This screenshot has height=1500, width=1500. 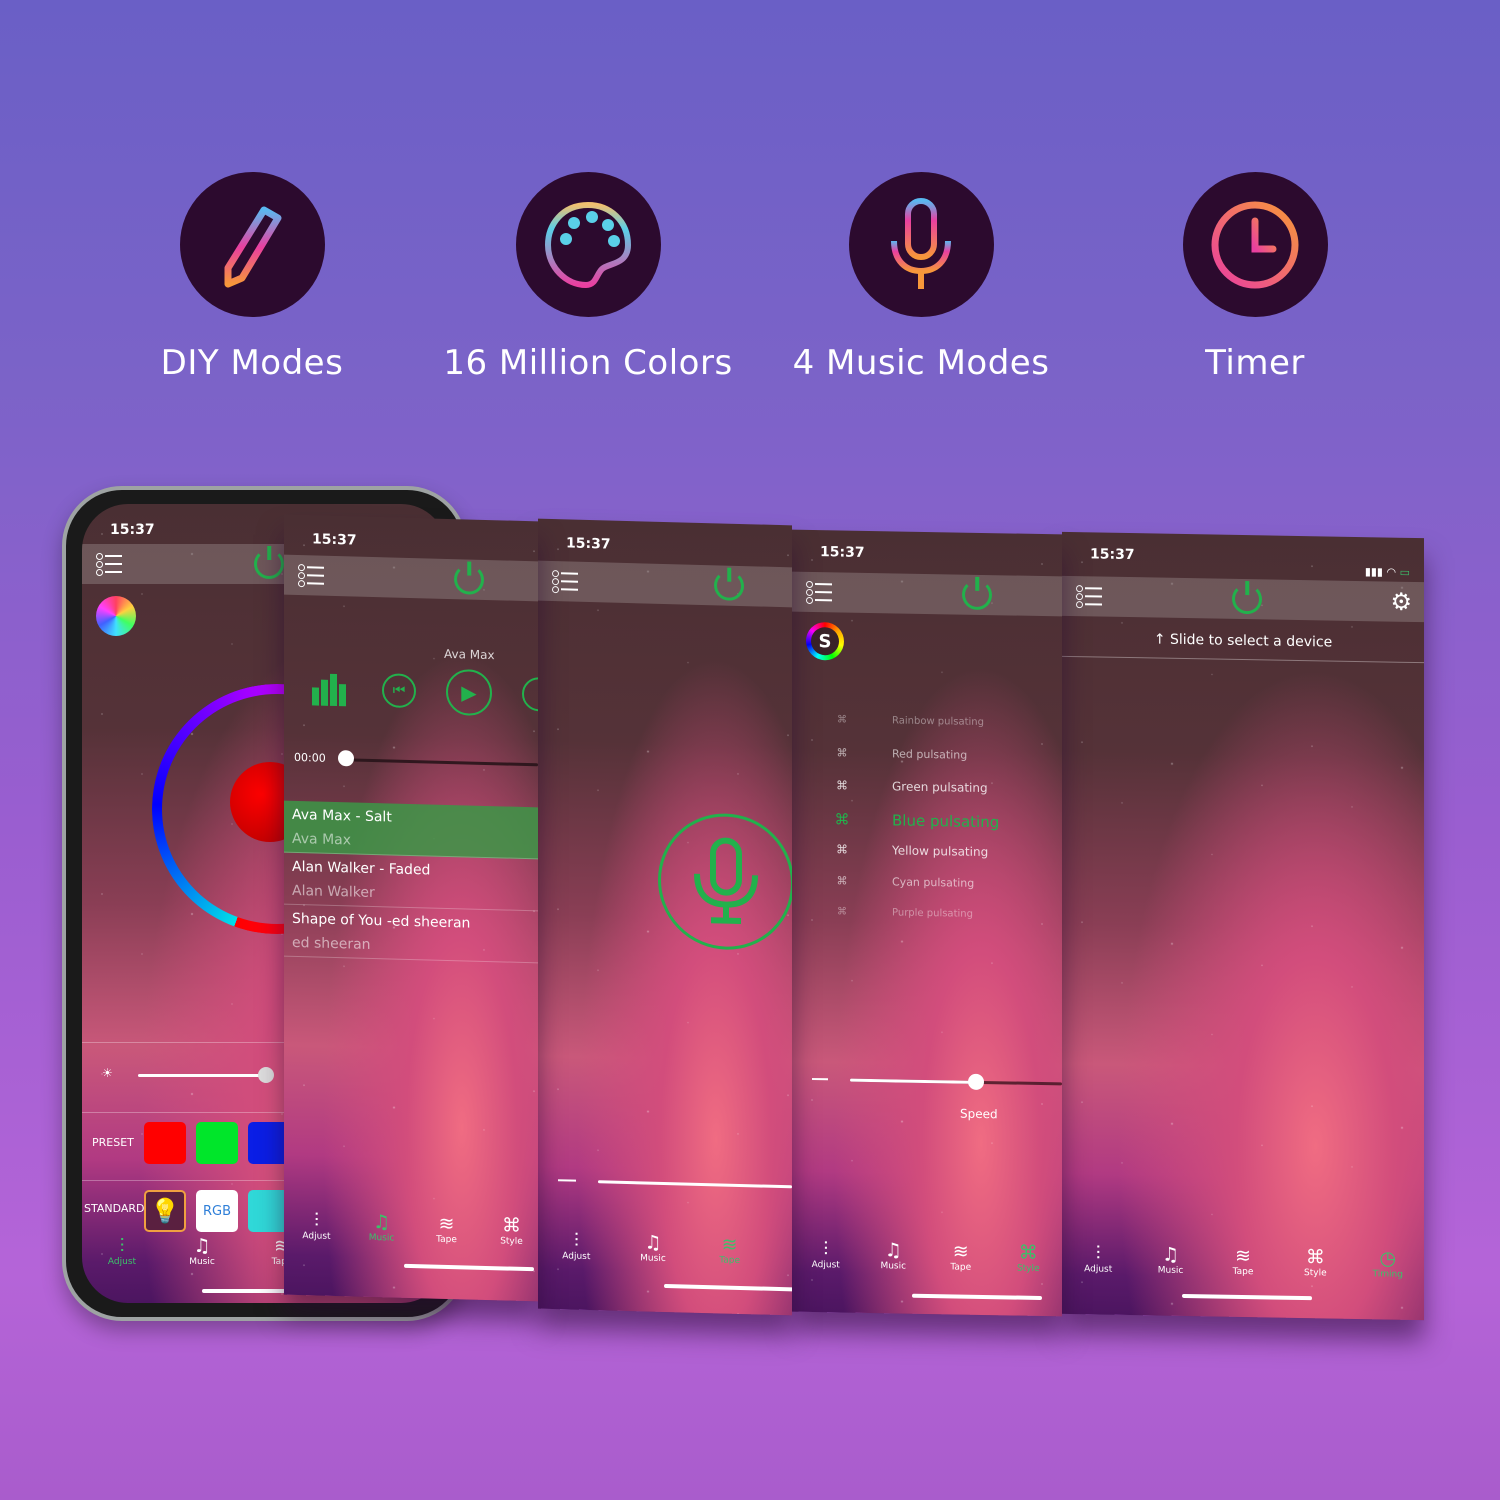 I want to click on device-select-hint: ↑ Slide to select a device, so click(x=1243, y=646).